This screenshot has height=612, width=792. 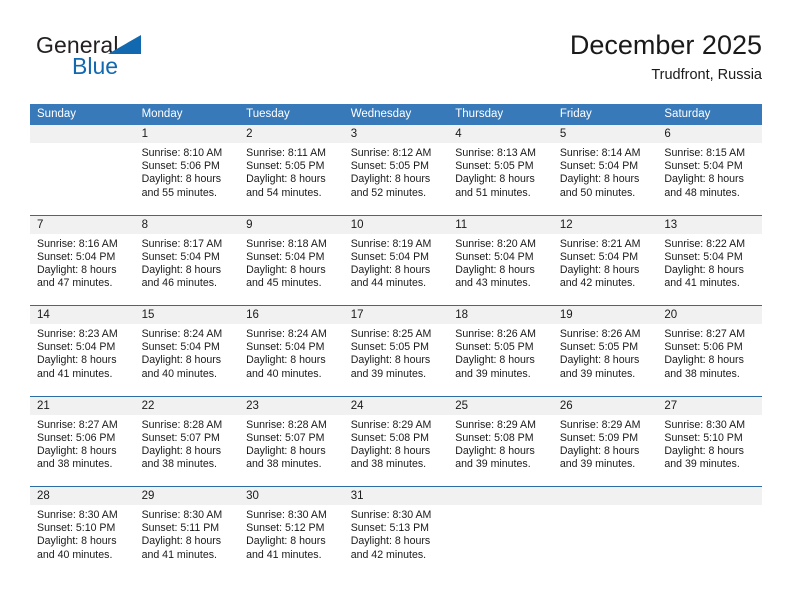 I want to click on day-info-line: Sunrise: 8:24 AM, so click(x=286, y=334).